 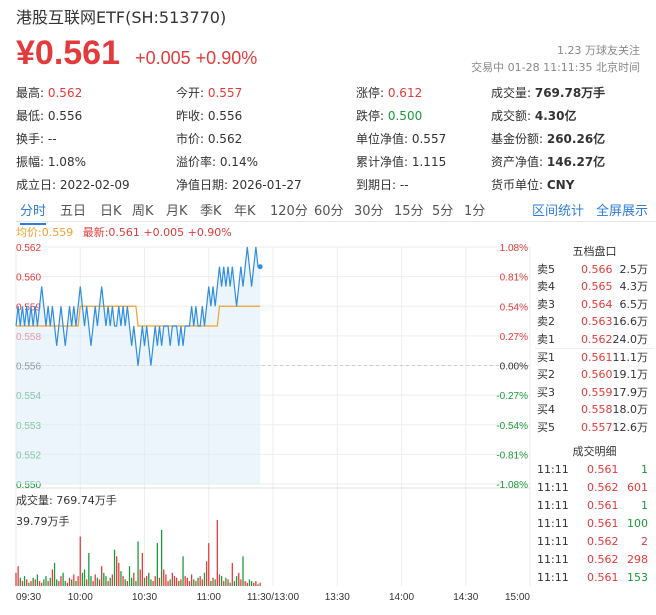 I want to click on trade-row: 11:11 0.562 298, so click(x=594, y=560).